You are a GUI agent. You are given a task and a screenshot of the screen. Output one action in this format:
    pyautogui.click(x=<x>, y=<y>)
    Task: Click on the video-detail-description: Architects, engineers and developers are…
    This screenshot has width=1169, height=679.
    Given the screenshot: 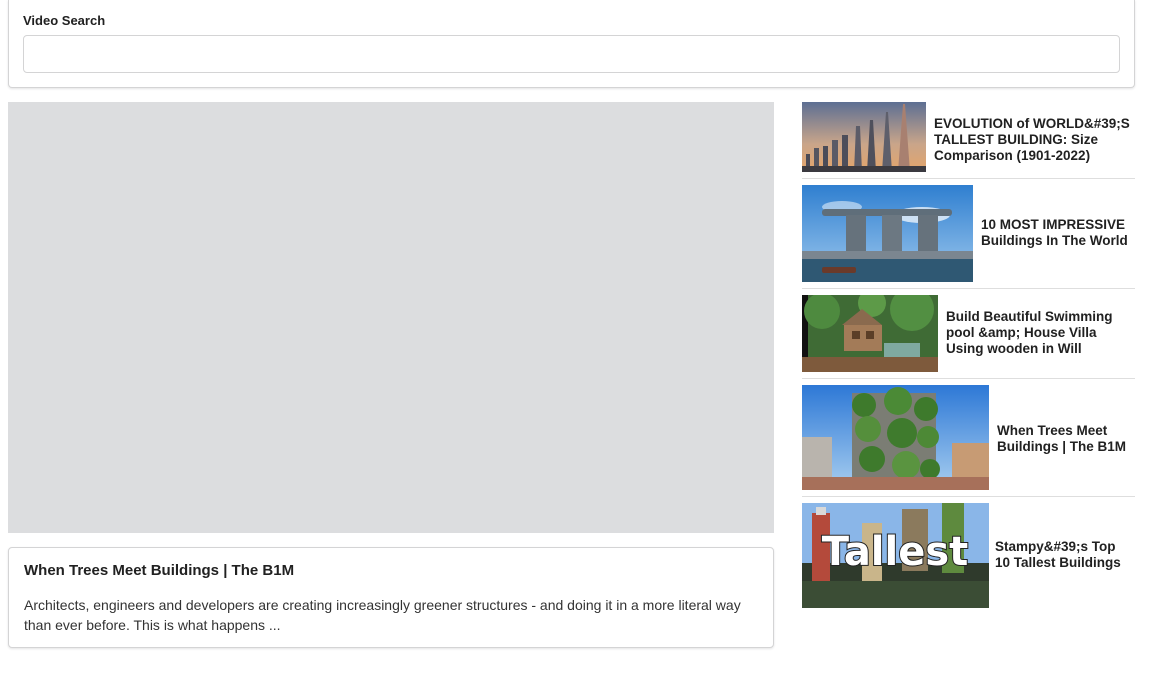 What is the action you would take?
    pyautogui.click(x=382, y=615)
    